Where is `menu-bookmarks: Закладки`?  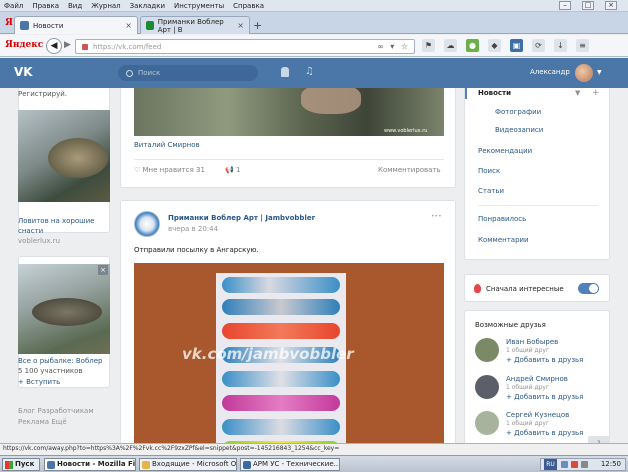 menu-bookmarks: Закладки is located at coordinates (147, 6).